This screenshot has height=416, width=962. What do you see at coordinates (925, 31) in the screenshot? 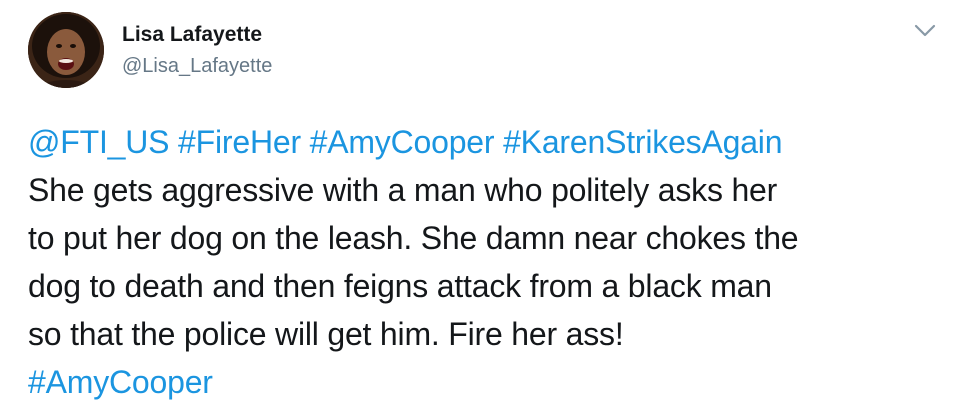
I see `chevron-down-icon` at bounding box center [925, 31].